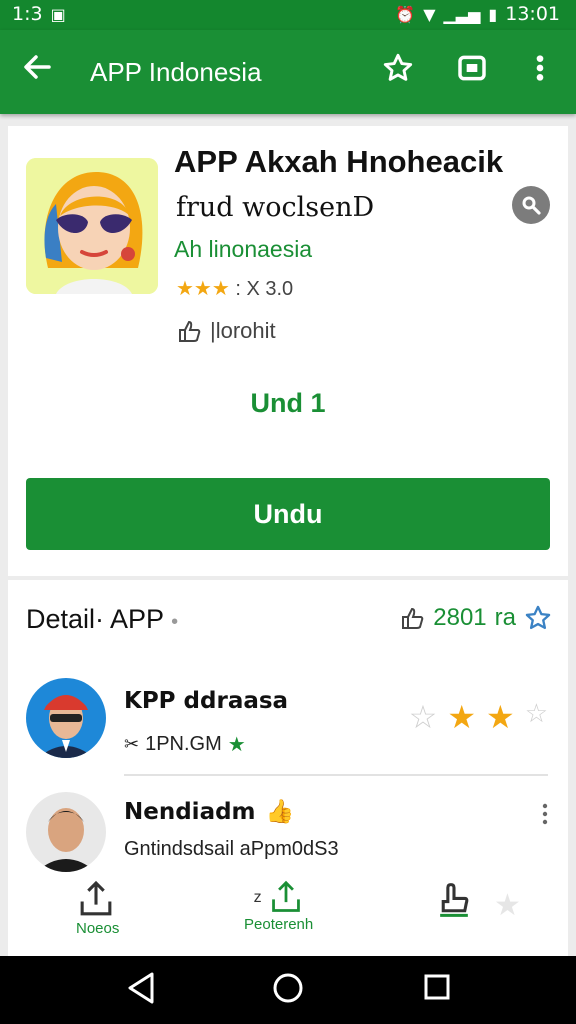  I want to click on battery-icon: ▮, so click(493, 14).